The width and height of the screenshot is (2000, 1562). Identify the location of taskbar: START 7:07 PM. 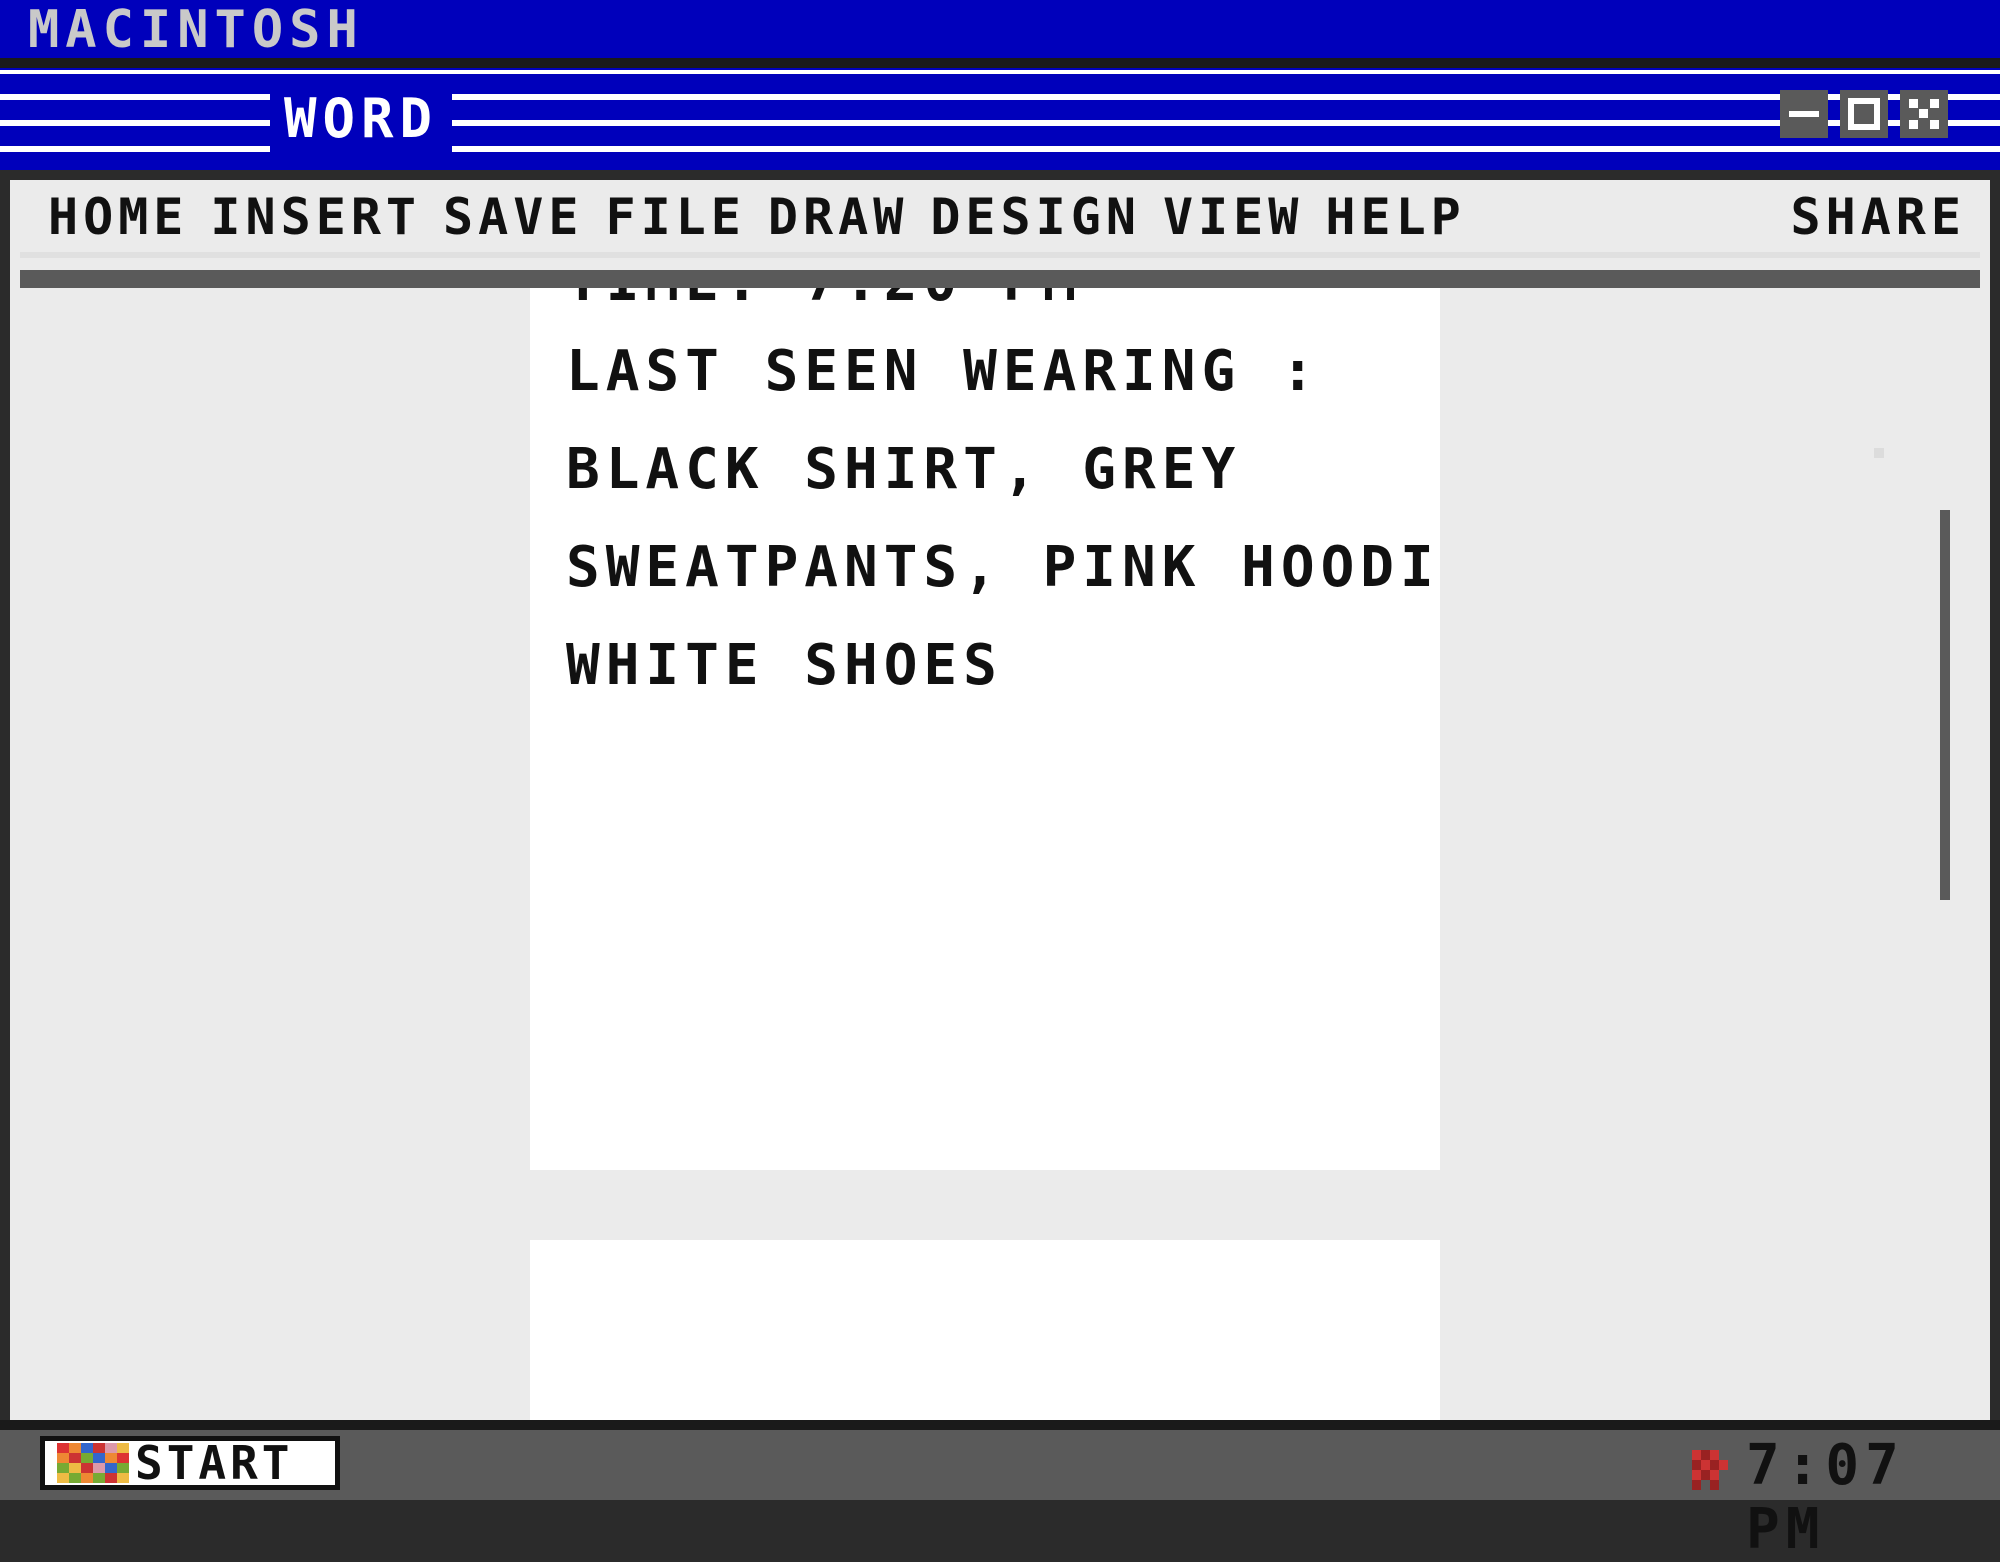
(1000, 1491).